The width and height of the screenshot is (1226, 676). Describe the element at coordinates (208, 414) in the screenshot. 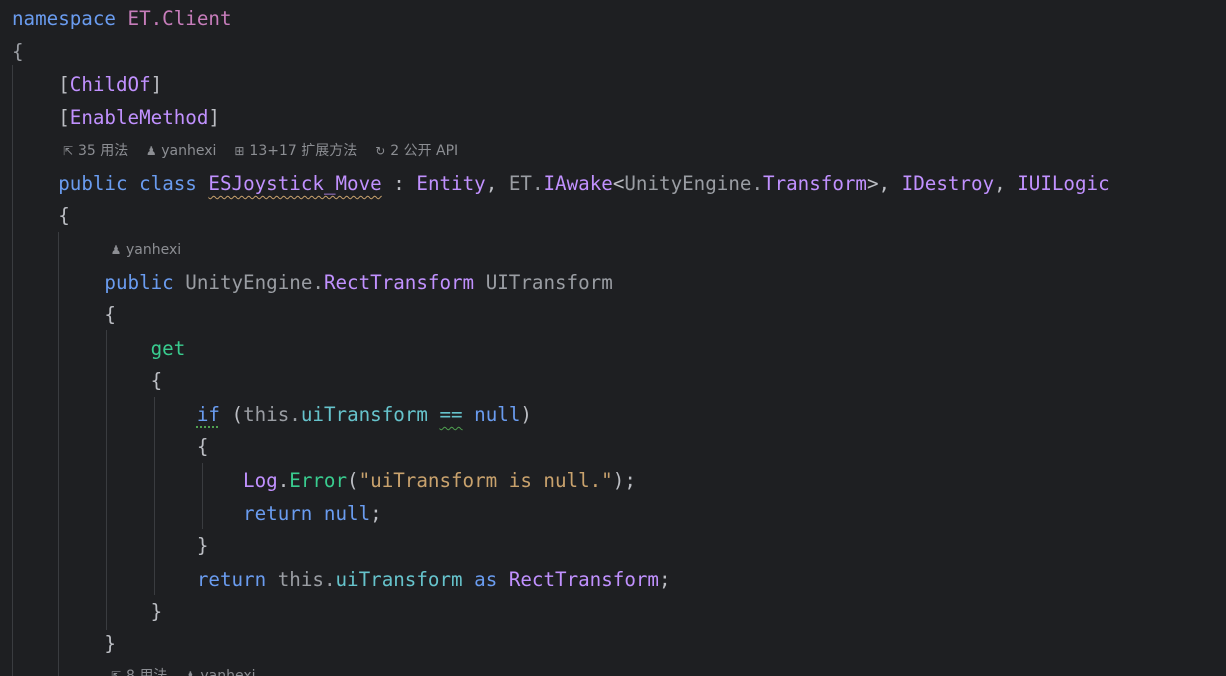

I see `keyword-if: if` at that location.